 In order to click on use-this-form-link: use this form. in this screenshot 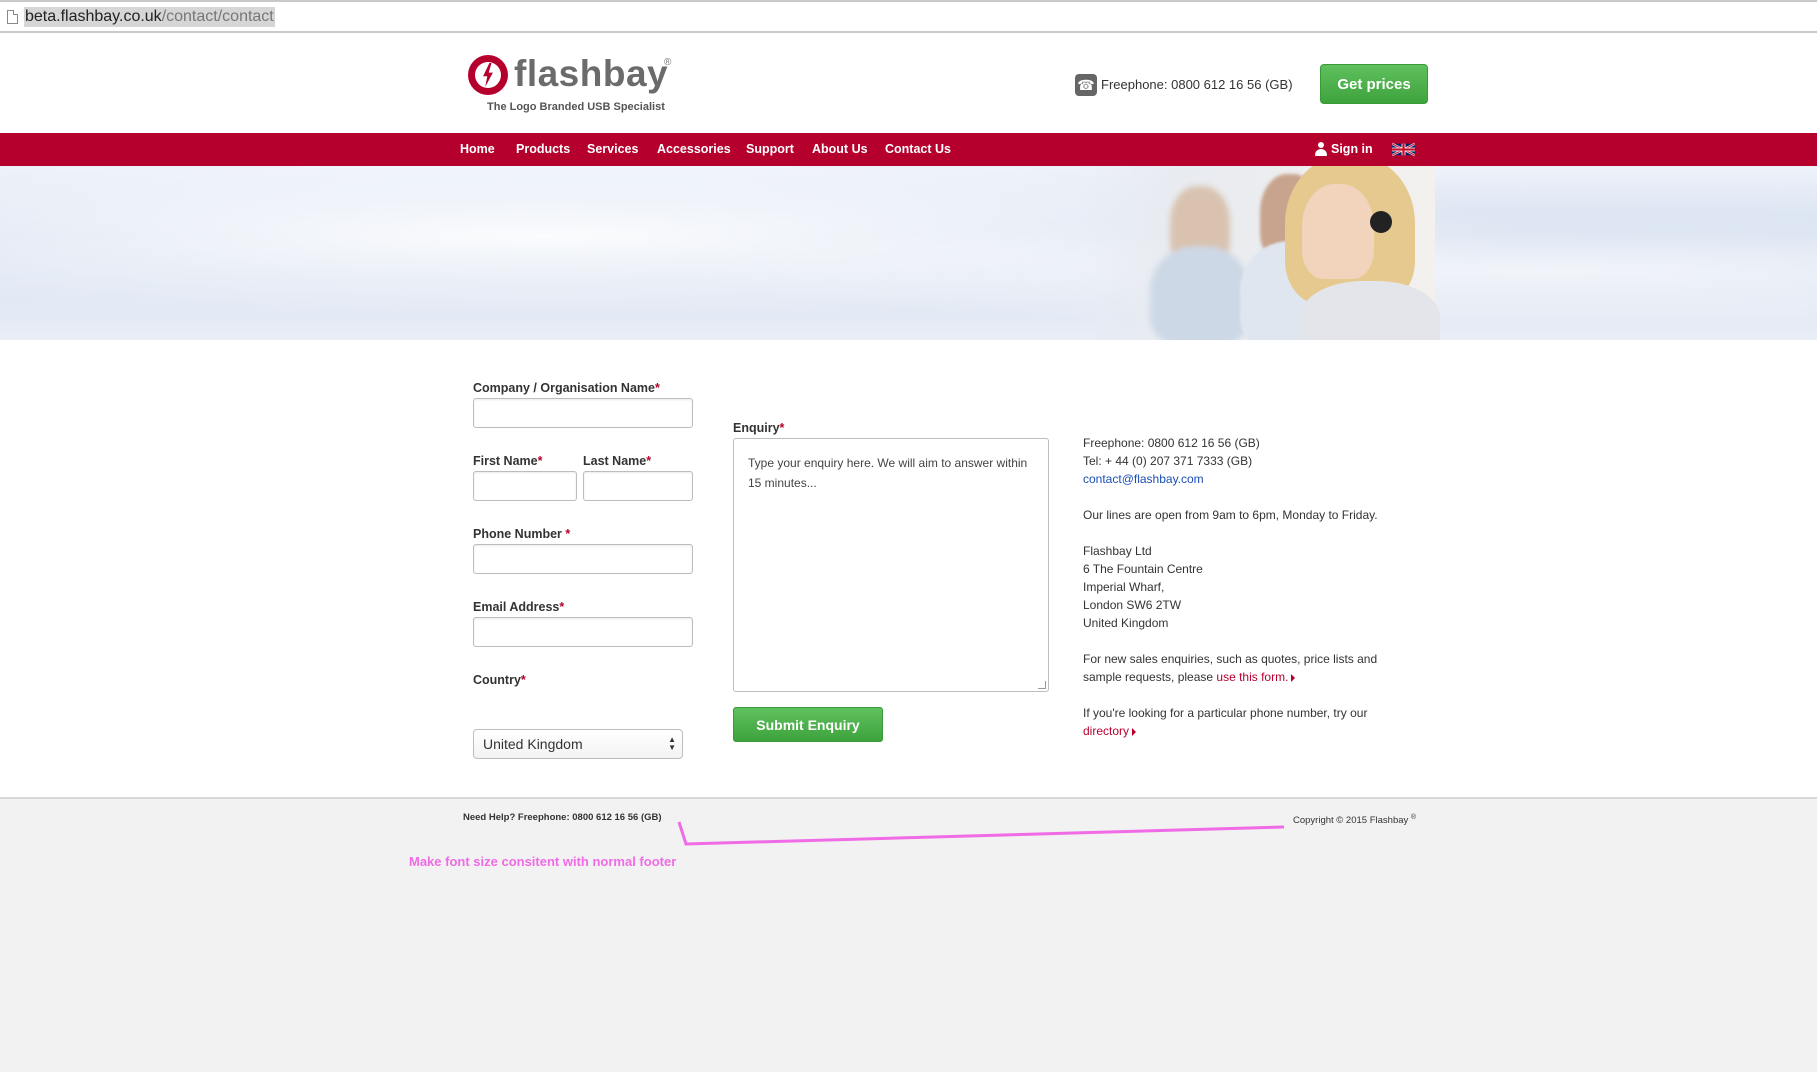, I will do `click(1252, 677)`.